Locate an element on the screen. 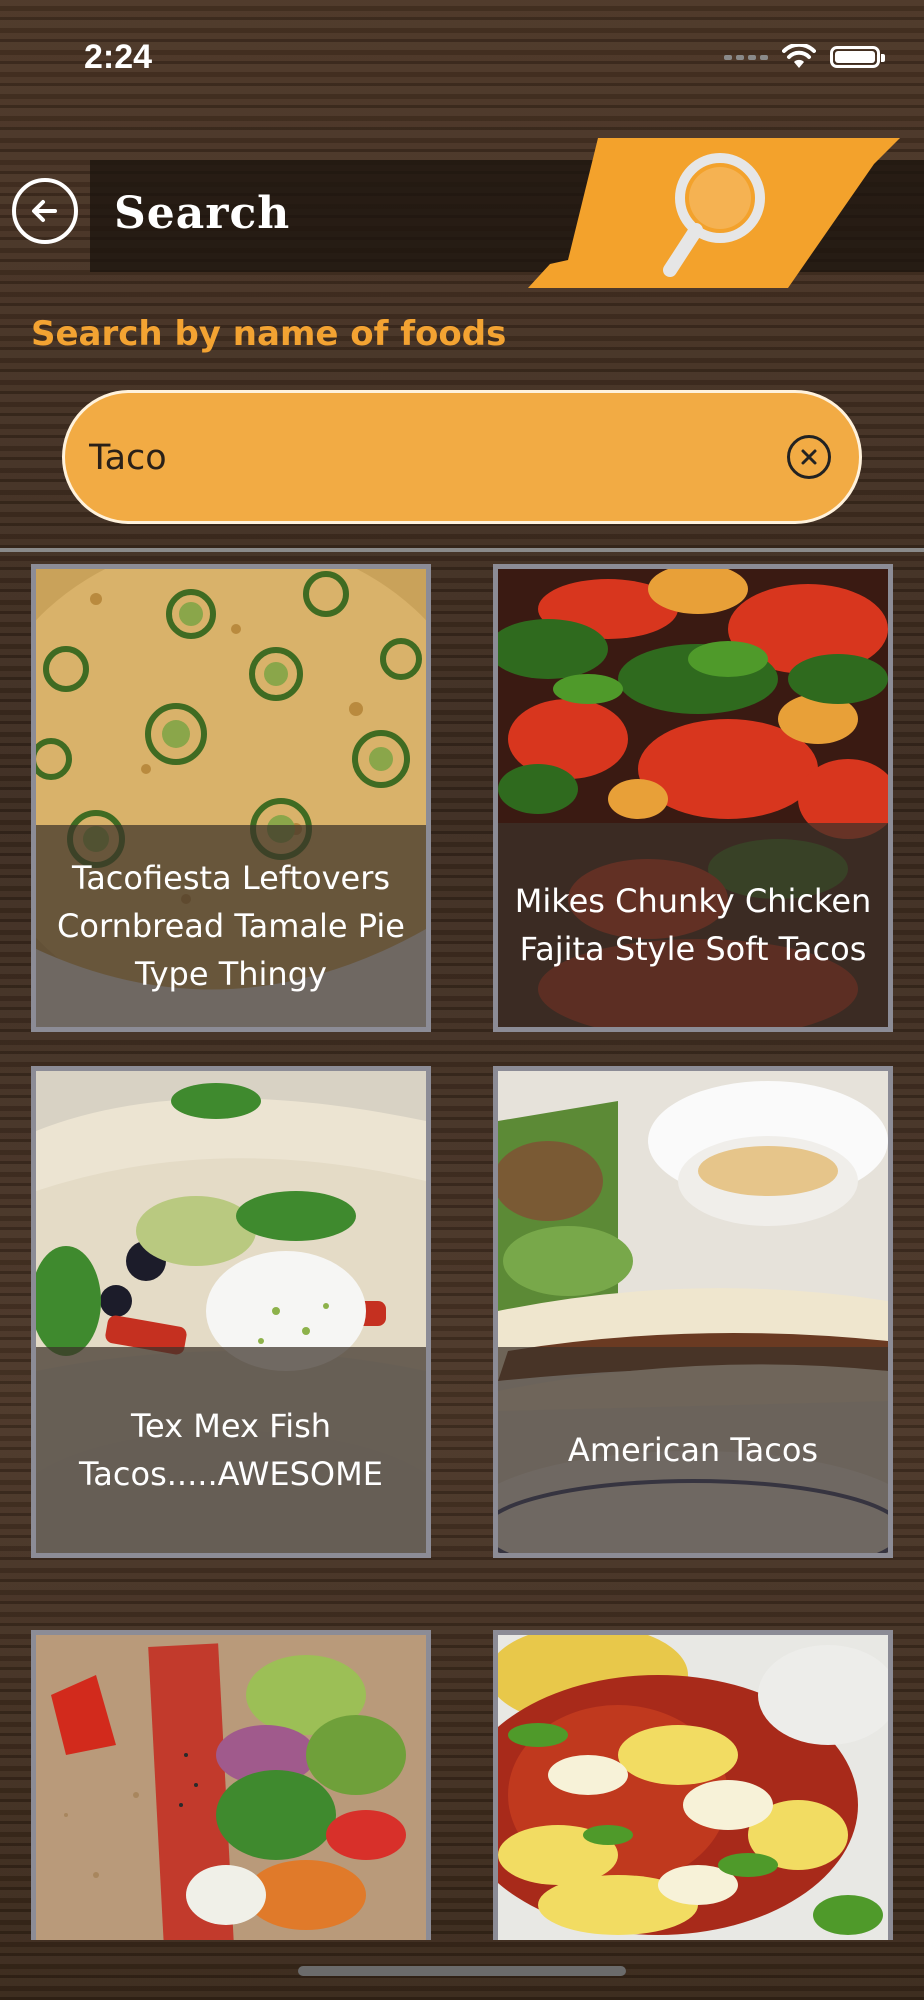 Image resolution: width=924 pixels, height=2000 pixels. recipe-card: American Tacos is located at coordinates (693, 1312).